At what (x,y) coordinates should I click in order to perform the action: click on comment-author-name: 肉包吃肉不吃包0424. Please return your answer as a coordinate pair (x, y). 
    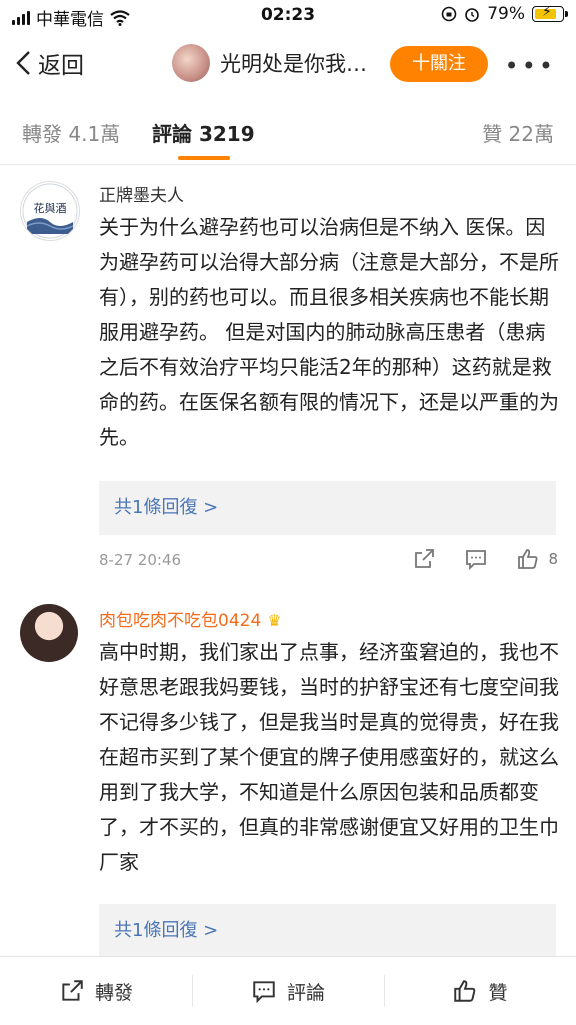
    Looking at the image, I should click on (180, 621).